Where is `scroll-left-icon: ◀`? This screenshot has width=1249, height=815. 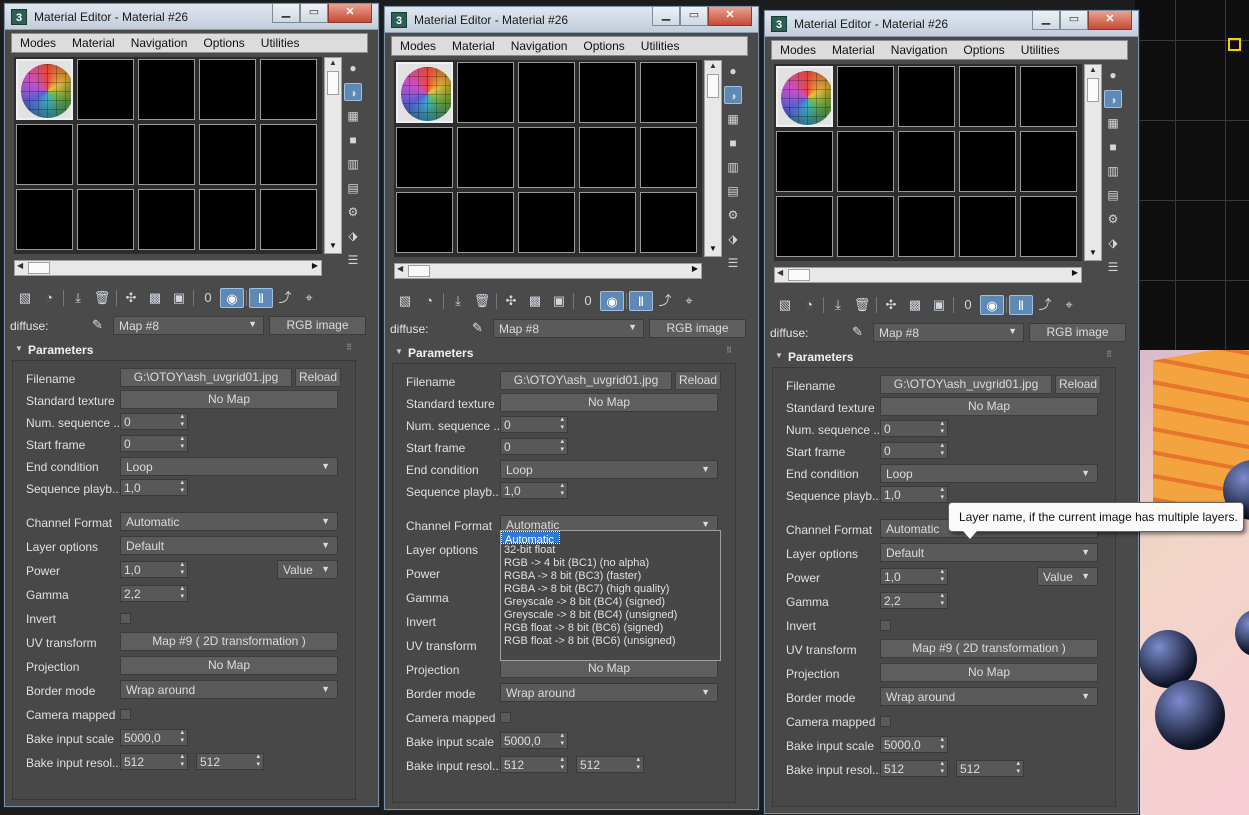
scroll-left-icon: ◀ is located at coordinates (400, 268).